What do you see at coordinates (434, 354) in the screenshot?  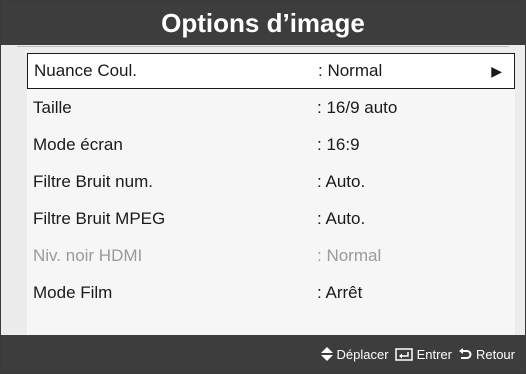 I see `hint-enter-label: Entrer` at bounding box center [434, 354].